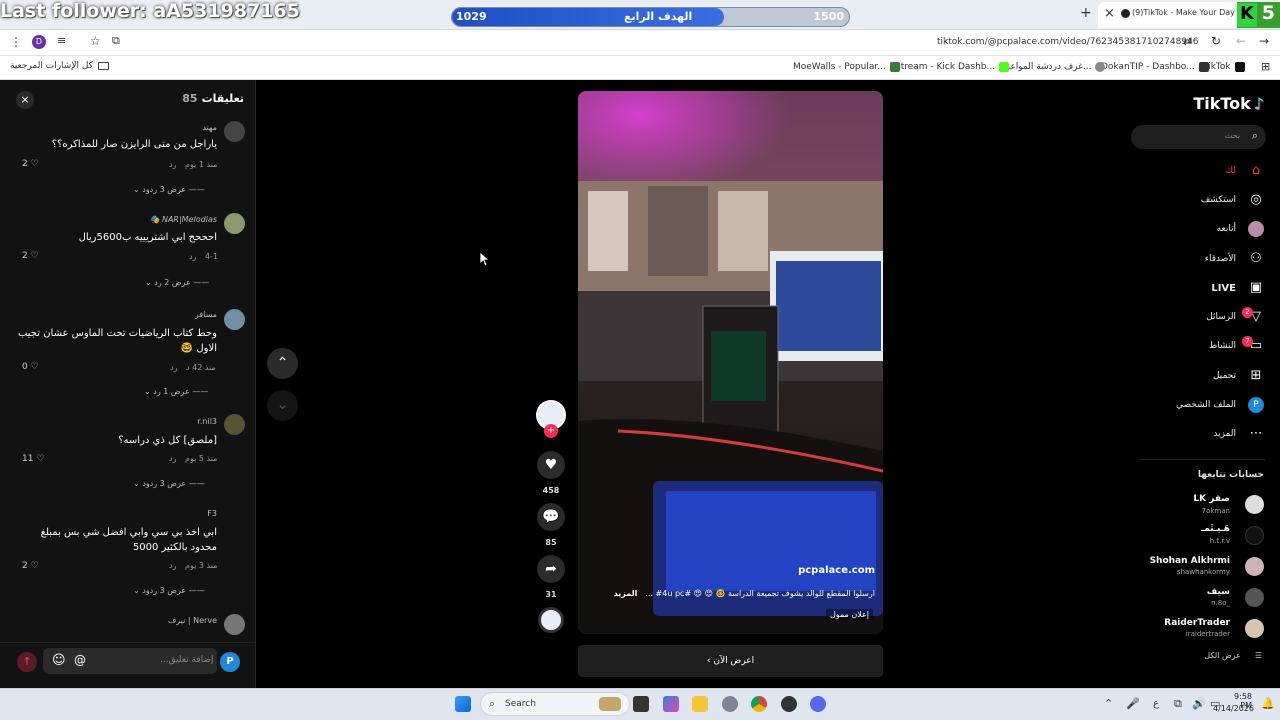 The height and width of the screenshot is (720, 1280). I want to click on cast-icon: ⧉, so click(116, 41).